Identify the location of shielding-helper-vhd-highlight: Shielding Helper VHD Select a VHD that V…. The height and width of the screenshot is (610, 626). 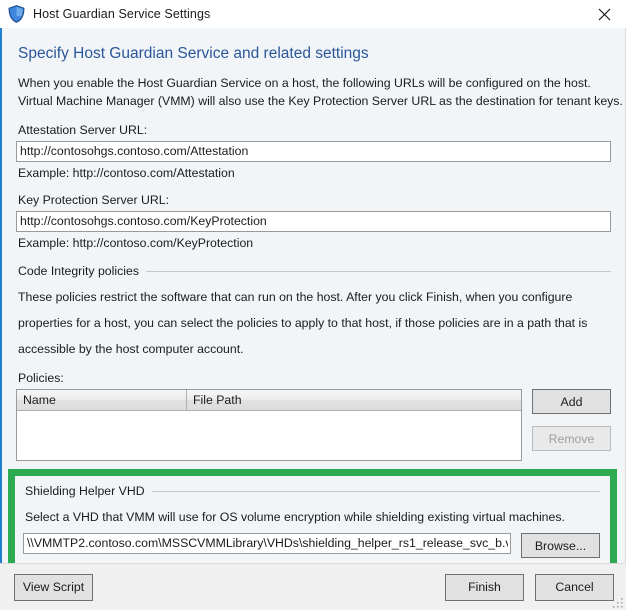
(312, 516).